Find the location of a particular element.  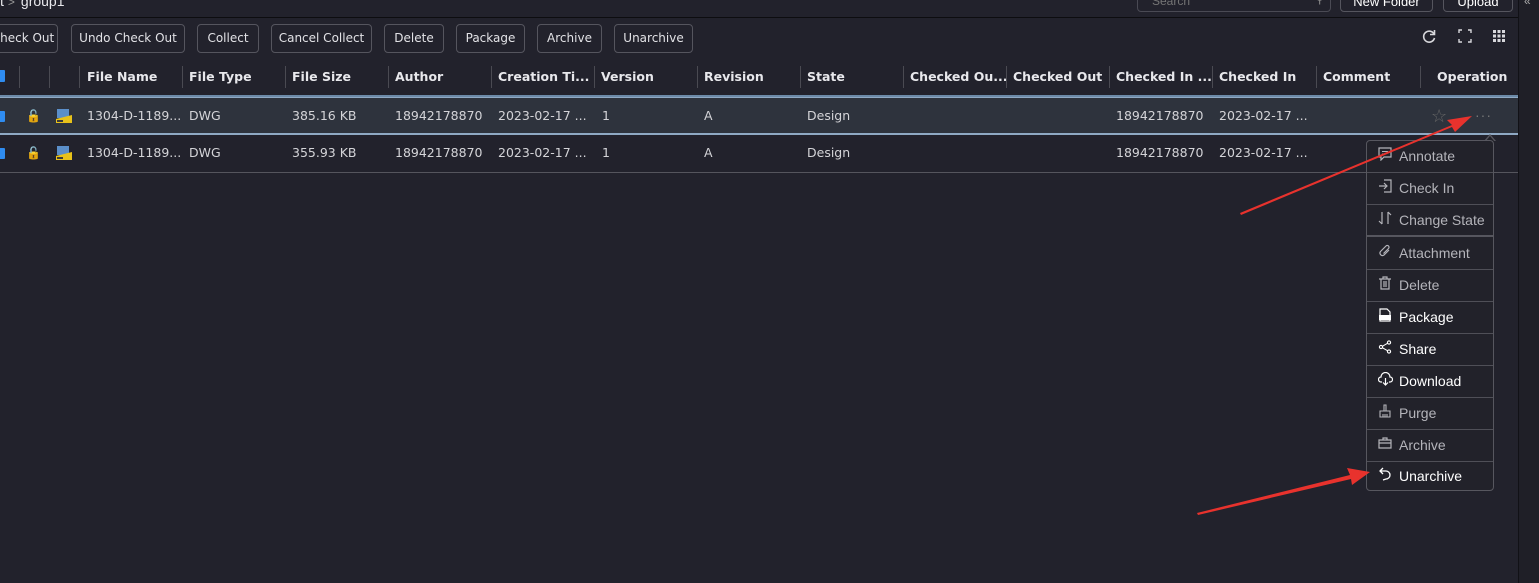

check-out-button: Check Out is located at coordinates (29, 38).